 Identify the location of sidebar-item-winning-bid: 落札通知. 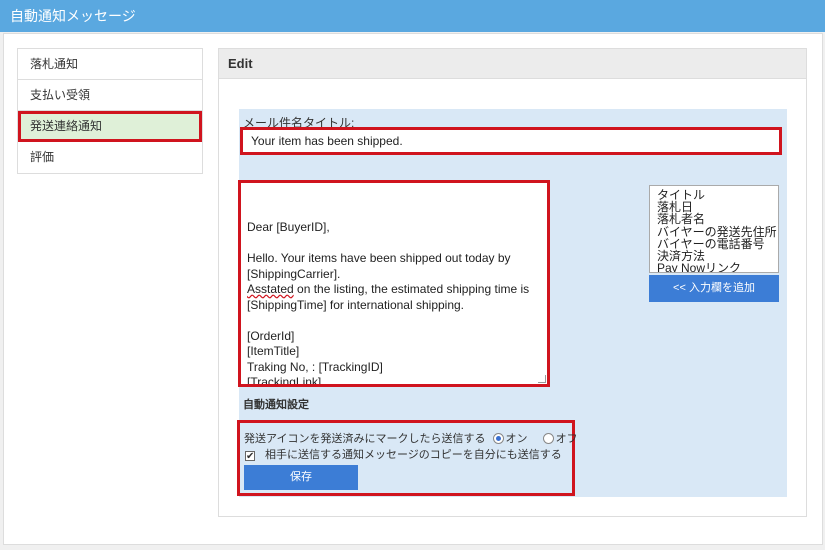
(110, 64).